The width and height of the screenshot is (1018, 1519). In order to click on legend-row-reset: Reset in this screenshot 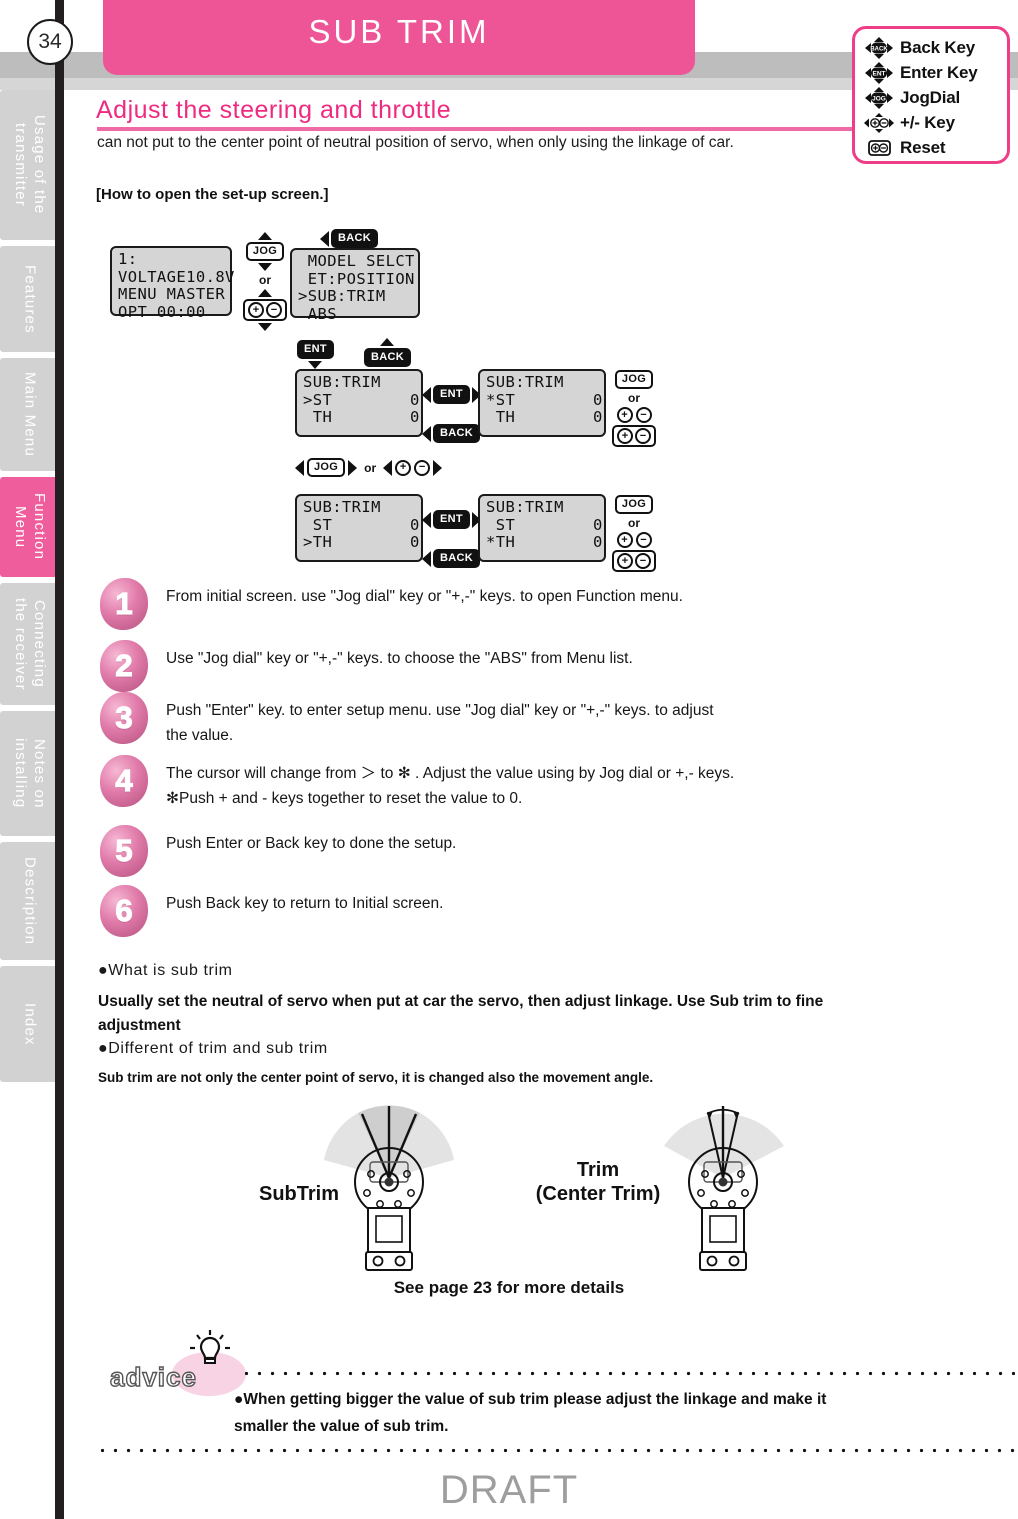, I will do `click(932, 147)`.